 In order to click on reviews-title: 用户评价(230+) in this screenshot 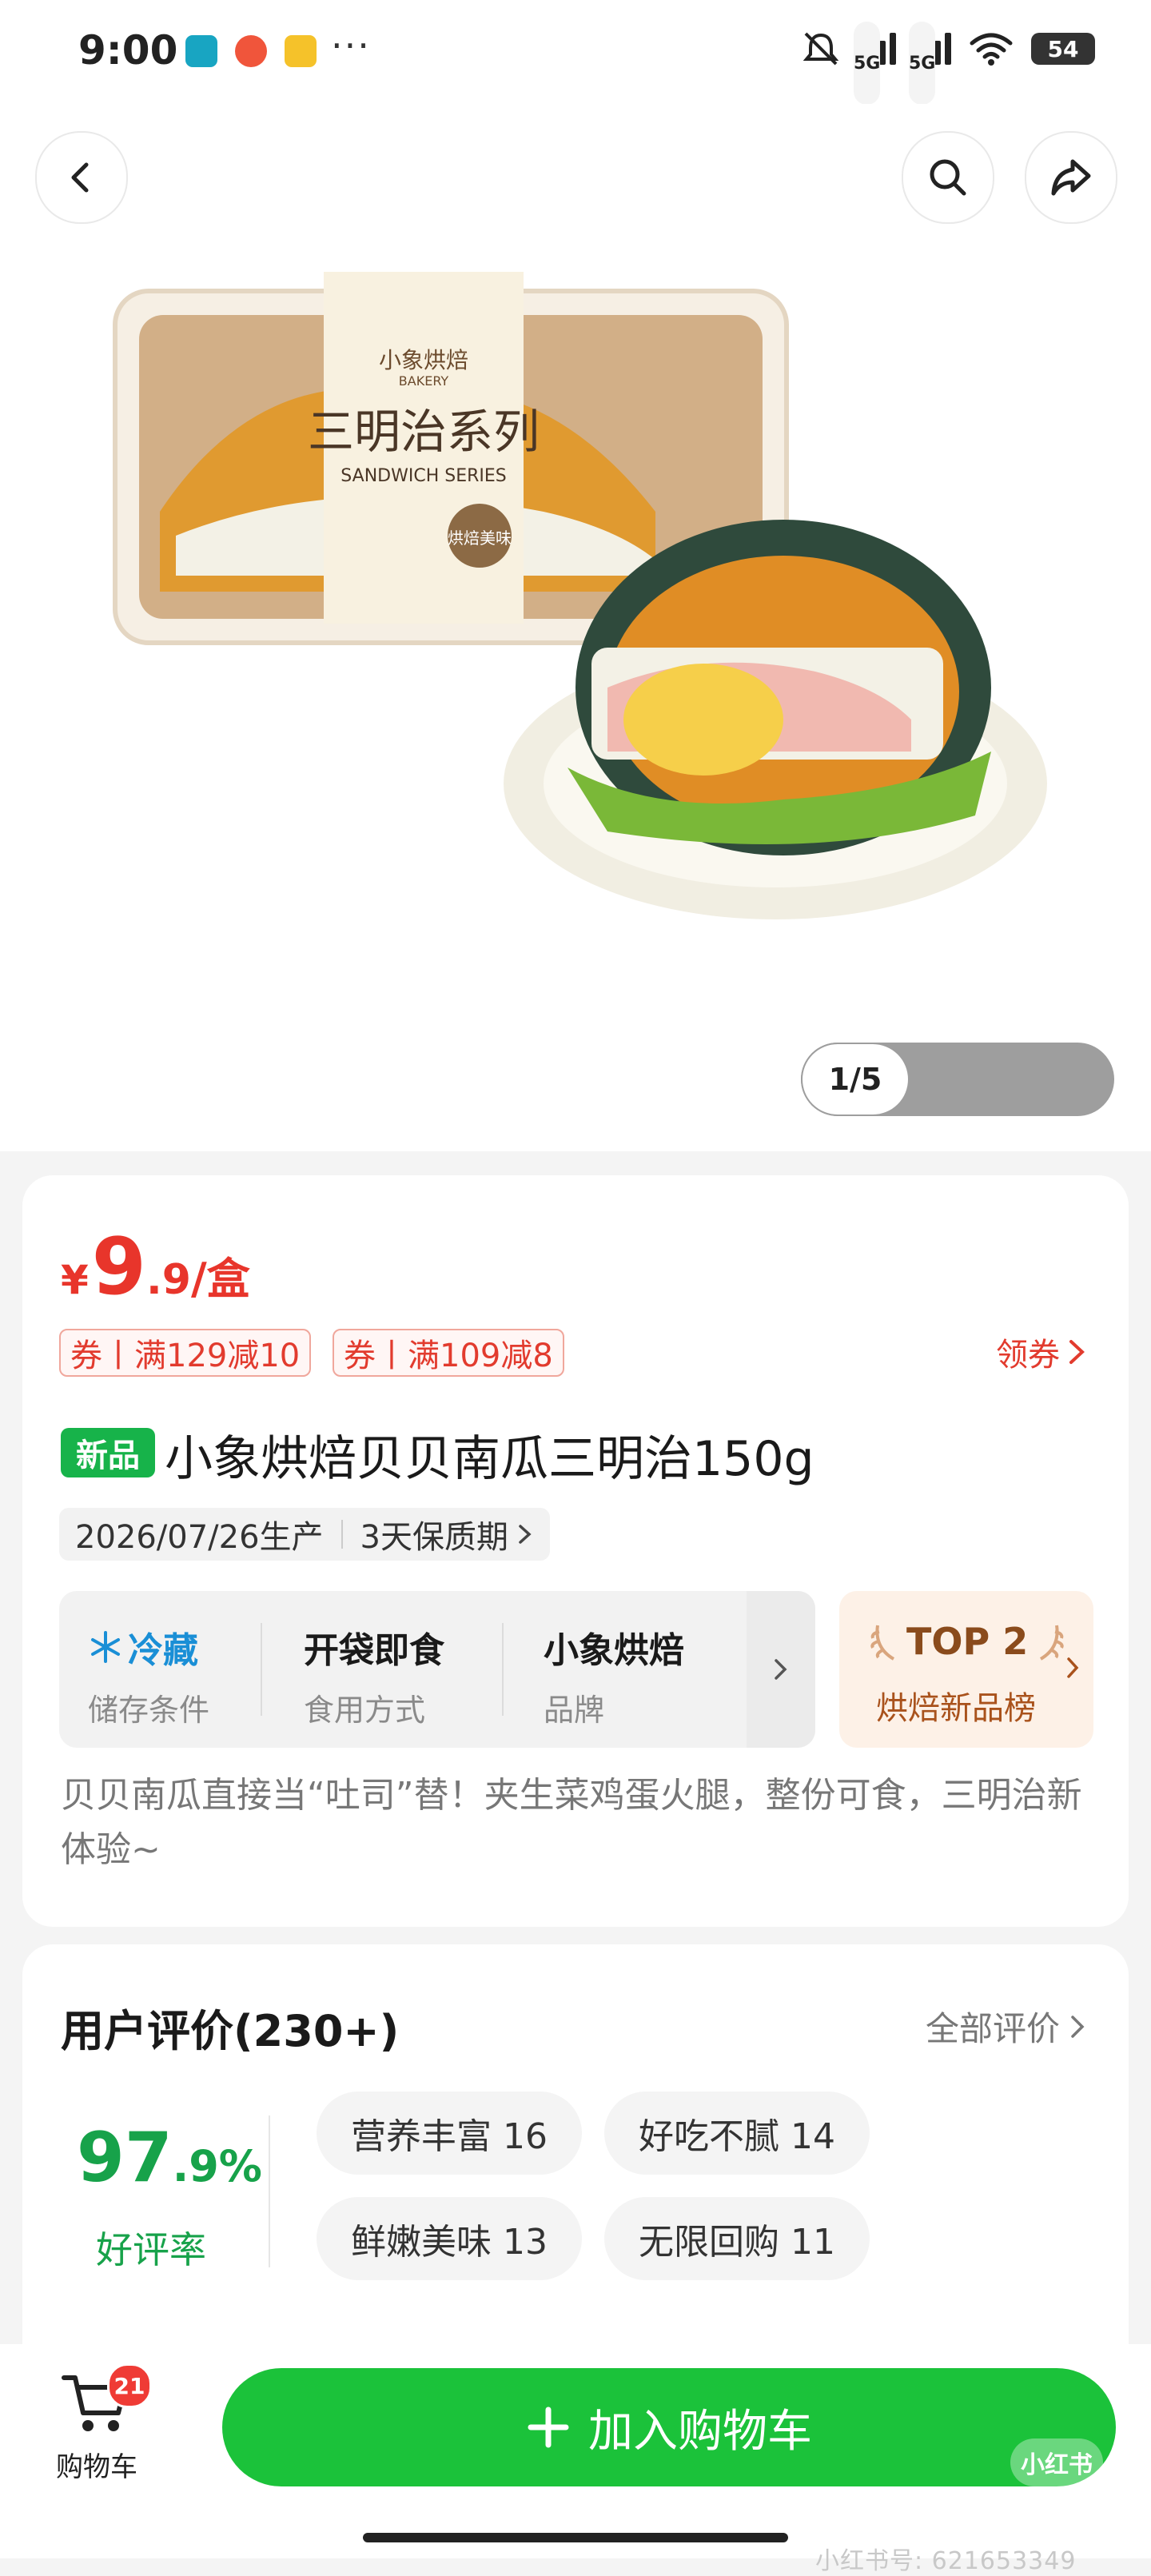, I will do `click(230, 2031)`.